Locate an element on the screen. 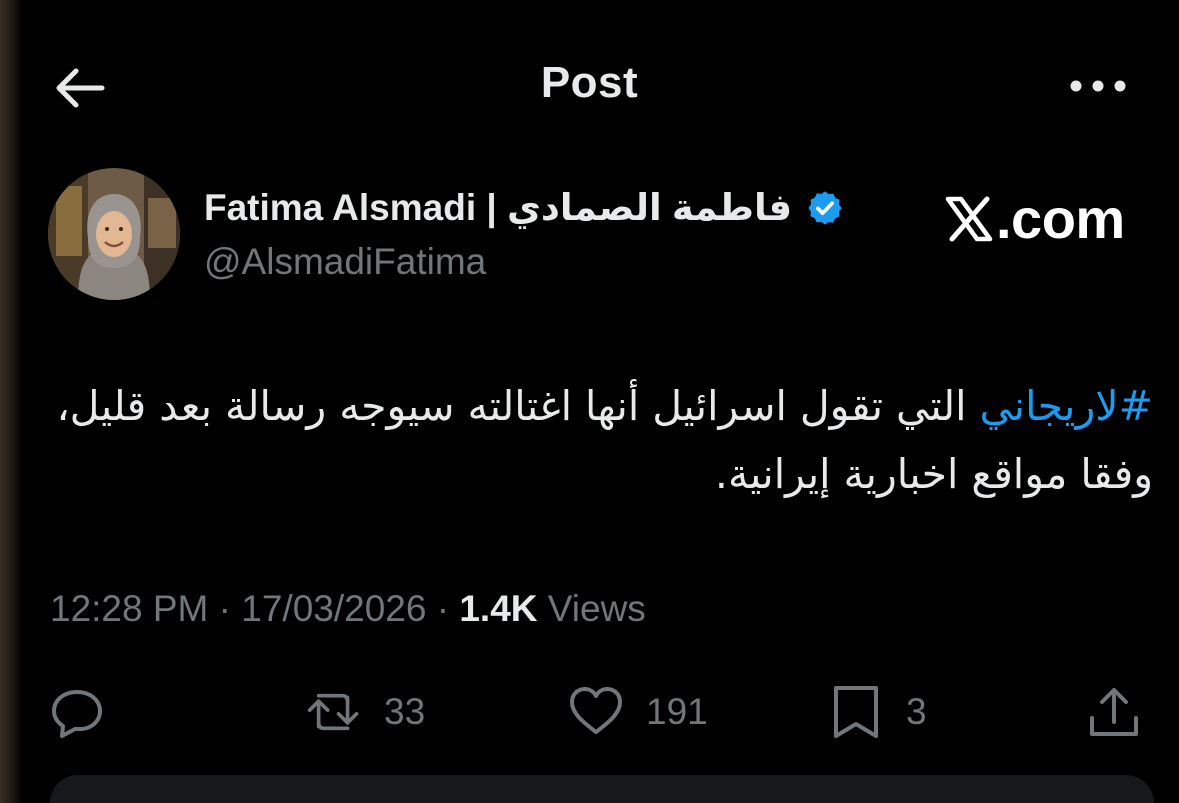 This screenshot has width=1179, height=803. like-button: 191 is located at coordinates (638, 712).